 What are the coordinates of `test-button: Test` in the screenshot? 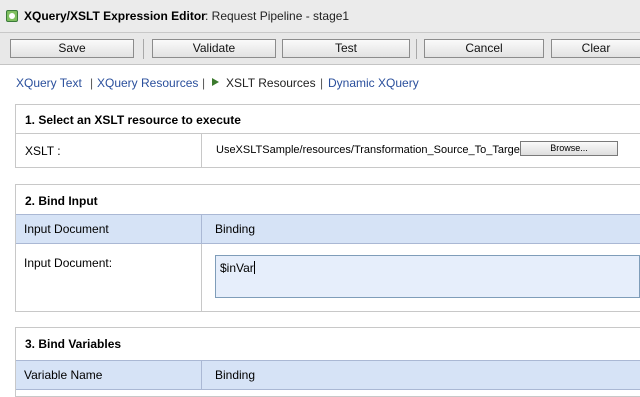 It's located at (346, 48).